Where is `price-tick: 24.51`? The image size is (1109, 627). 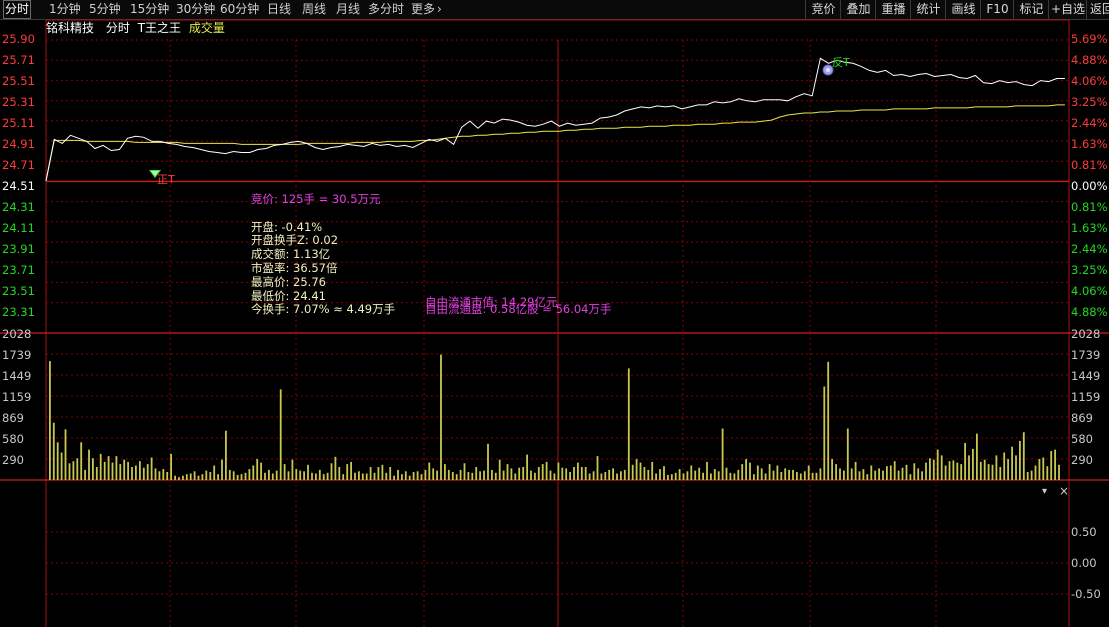
price-tick: 24.51 is located at coordinates (18, 186).